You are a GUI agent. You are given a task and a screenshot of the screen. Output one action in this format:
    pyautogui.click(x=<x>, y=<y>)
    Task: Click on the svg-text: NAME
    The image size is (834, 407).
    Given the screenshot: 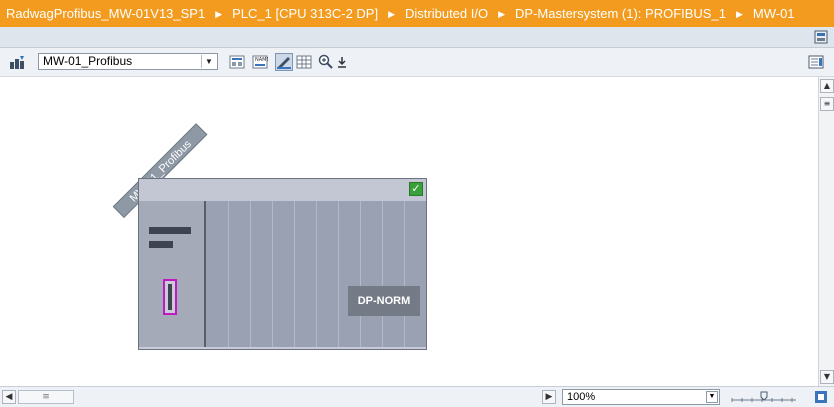 What is the action you would take?
    pyautogui.click(x=261, y=60)
    